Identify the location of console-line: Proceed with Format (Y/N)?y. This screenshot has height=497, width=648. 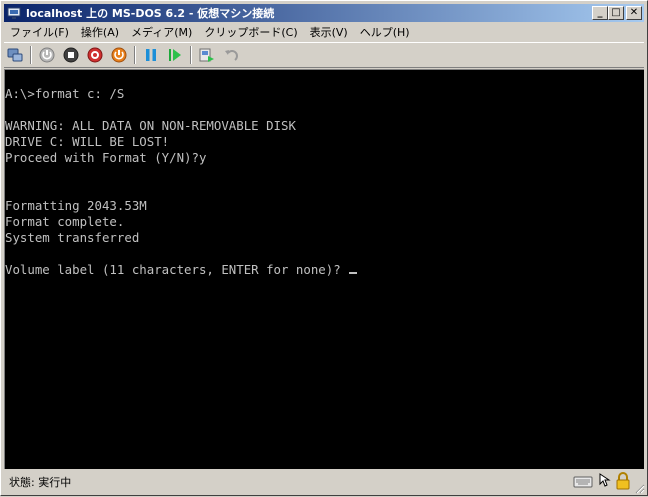
(106, 157).